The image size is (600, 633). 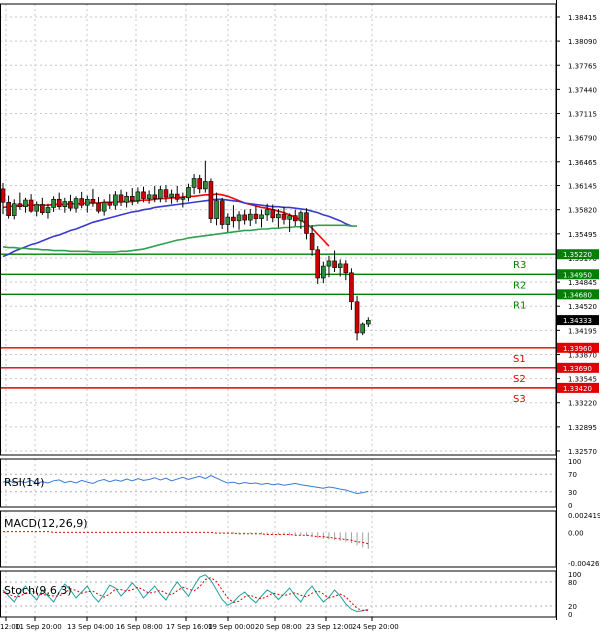 What do you see at coordinates (570, 615) in the screenshot?
I see `stoch-tick-label: 0` at bounding box center [570, 615].